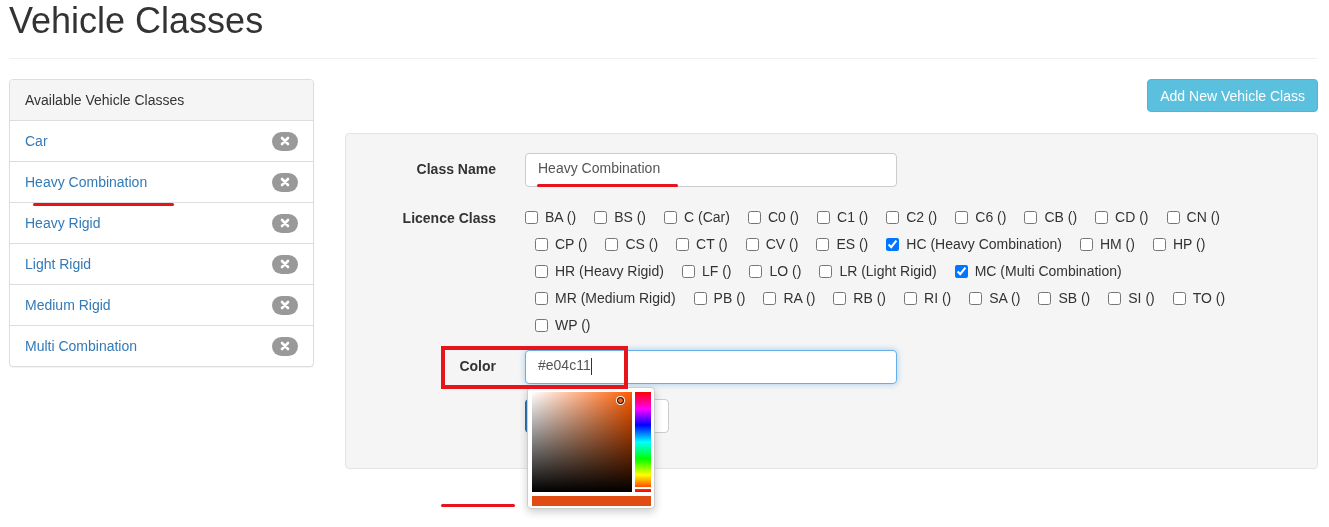 This screenshot has height=527, width=1329. I want to click on color-picker-dialog, so click(591, 448).